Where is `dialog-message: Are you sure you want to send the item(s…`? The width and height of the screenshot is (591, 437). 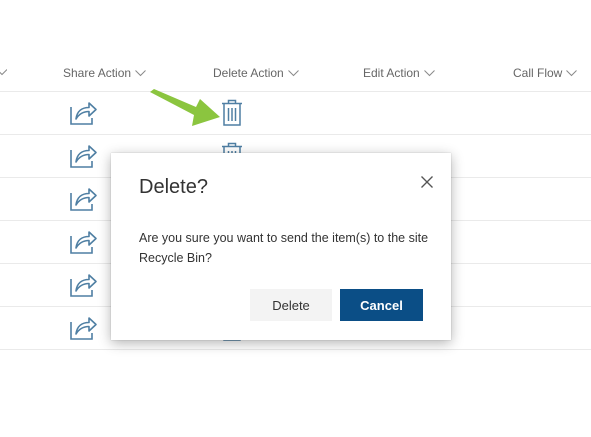
dialog-message: Are you sure you want to send the item(s… is located at coordinates (284, 248).